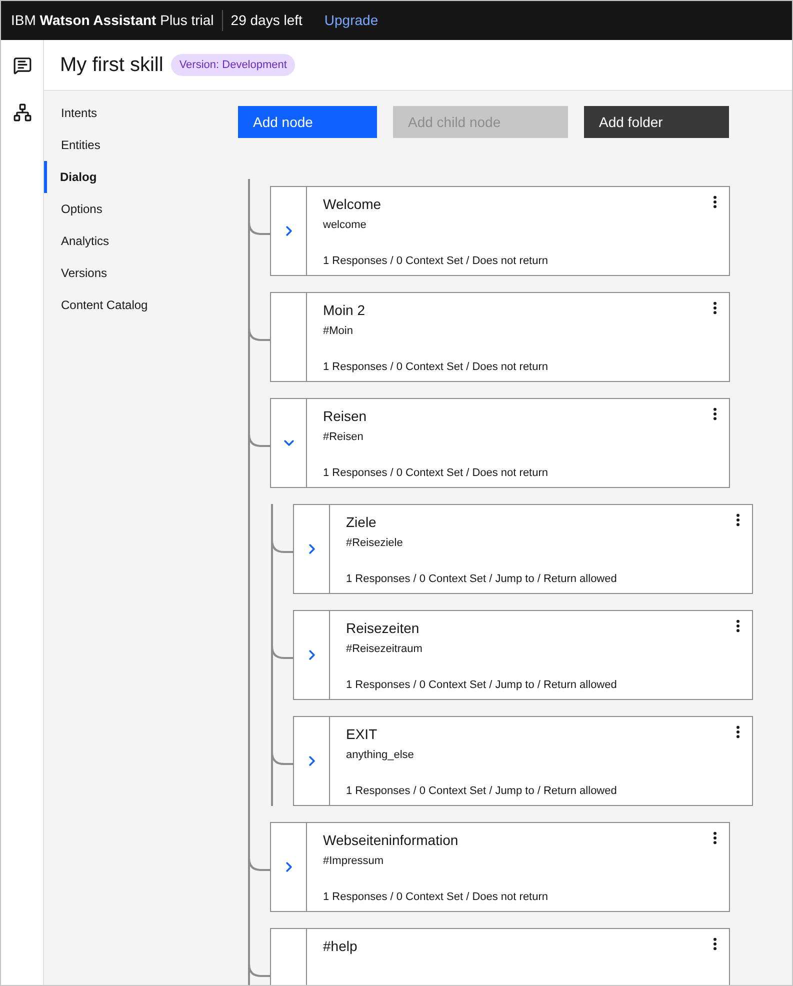  What do you see at coordinates (338, 331) in the screenshot?
I see `node-condition: #Moin` at bounding box center [338, 331].